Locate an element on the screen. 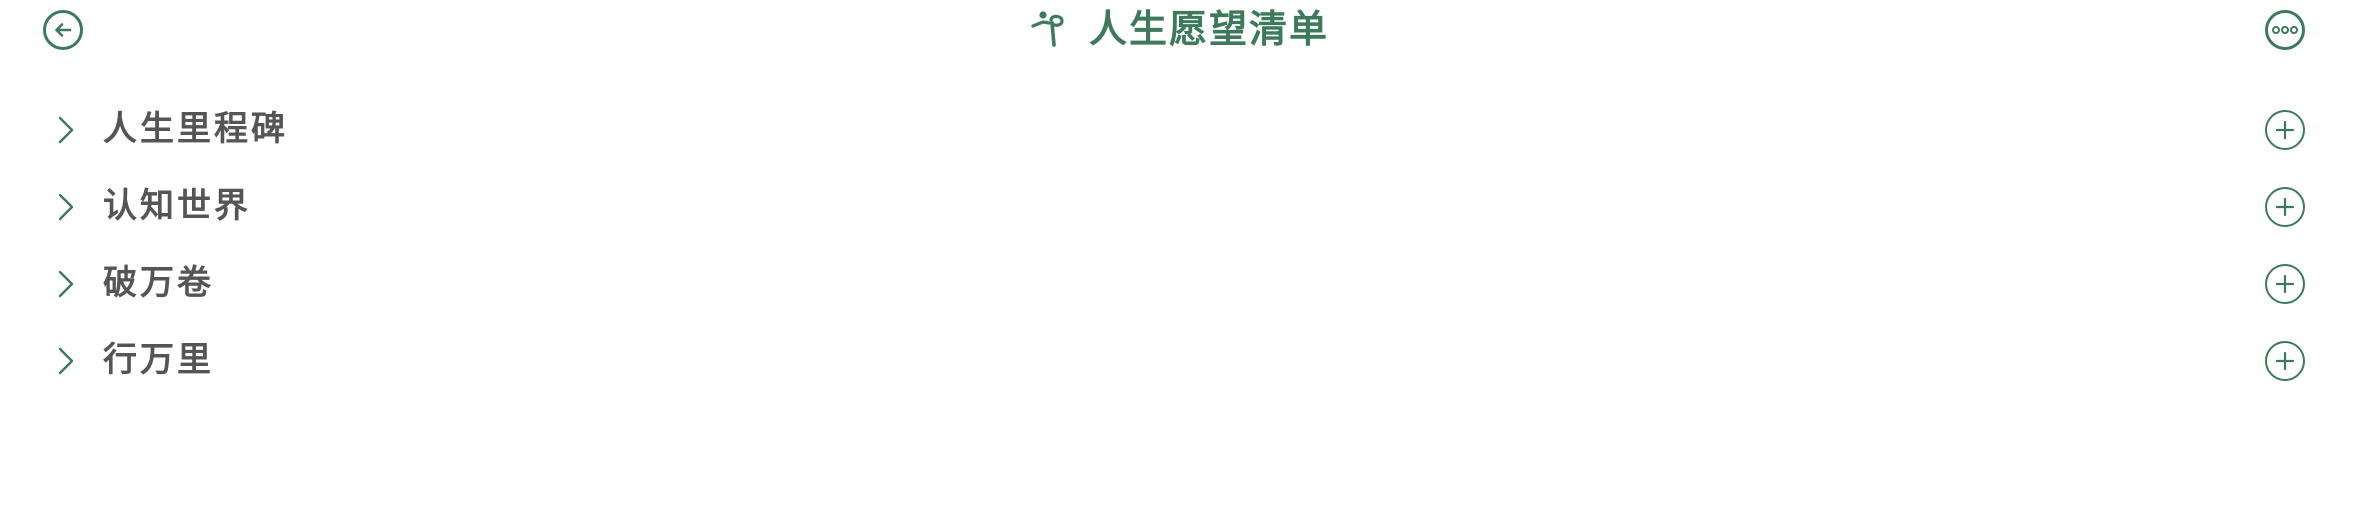 The image size is (2360, 507). page-title: 人生愿望清单 is located at coordinates (1208, 29).